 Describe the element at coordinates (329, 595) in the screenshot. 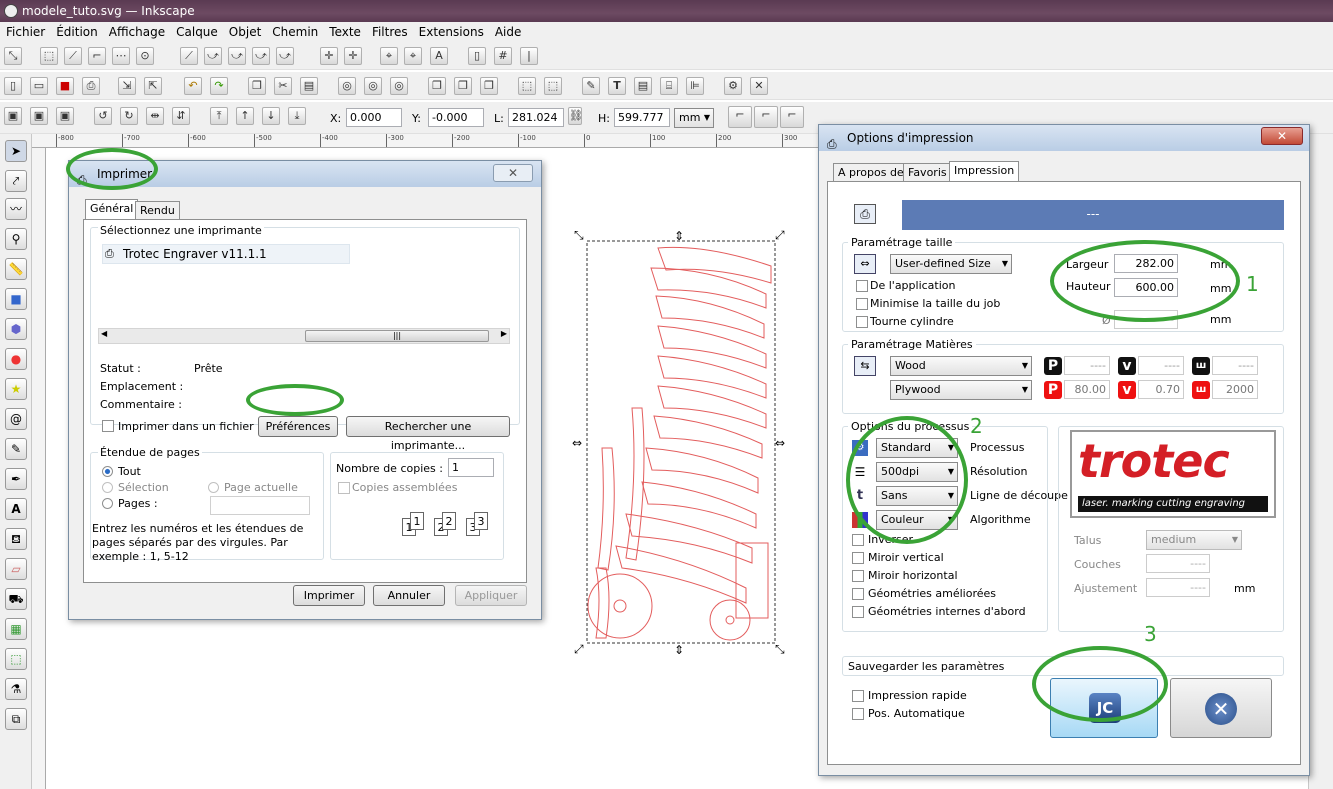

I see `print-button: Imprimer` at that location.